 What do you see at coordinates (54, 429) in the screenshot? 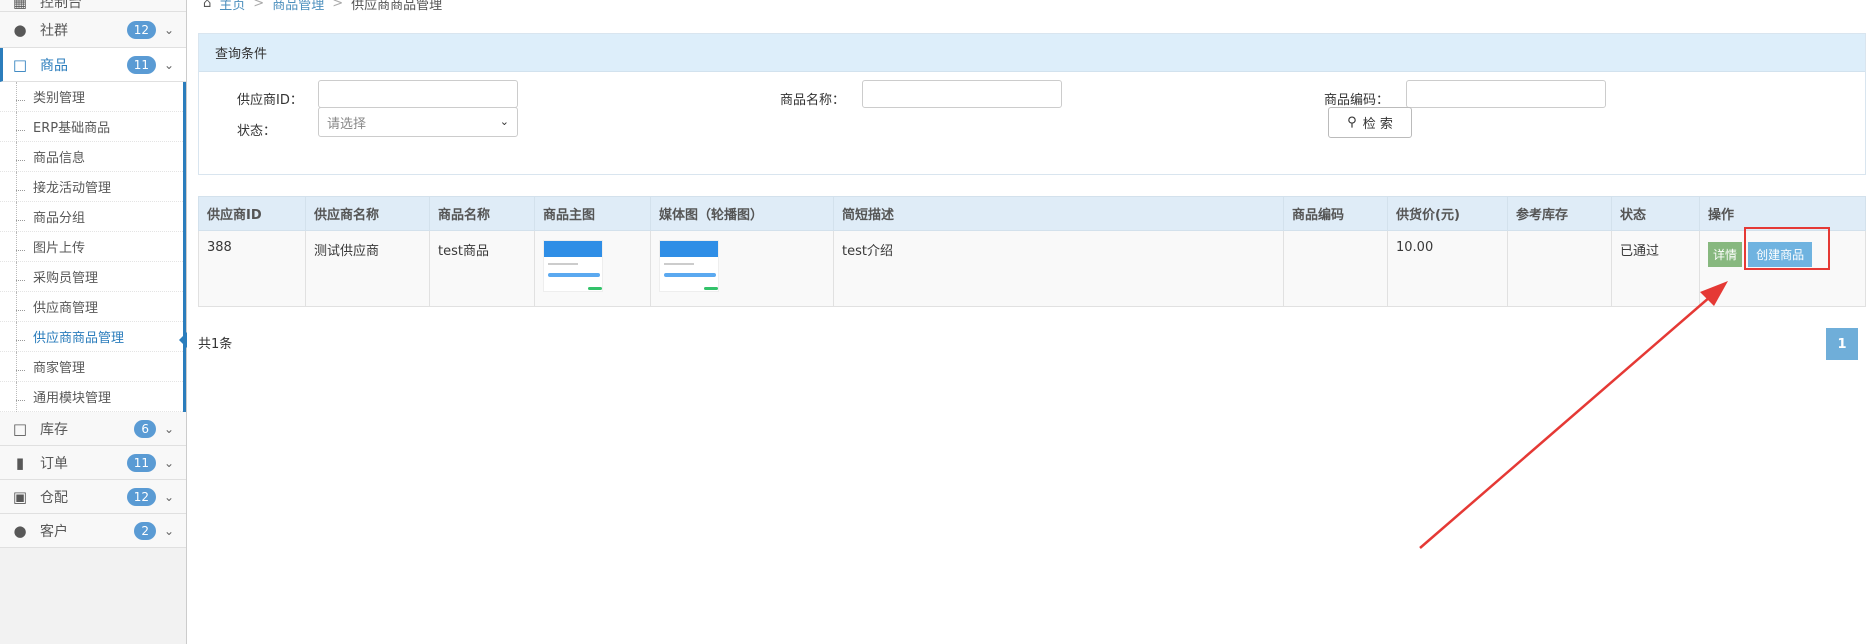
I see `nav-label: 库存` at bounding box center [54, 429].